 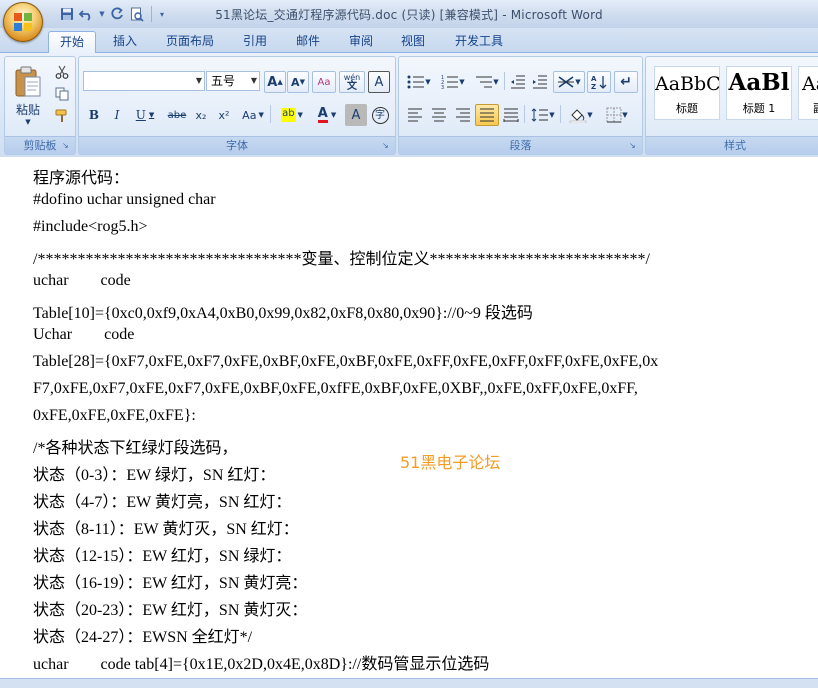 I want to click on increase-indent-button, so click(x=540, y=82).